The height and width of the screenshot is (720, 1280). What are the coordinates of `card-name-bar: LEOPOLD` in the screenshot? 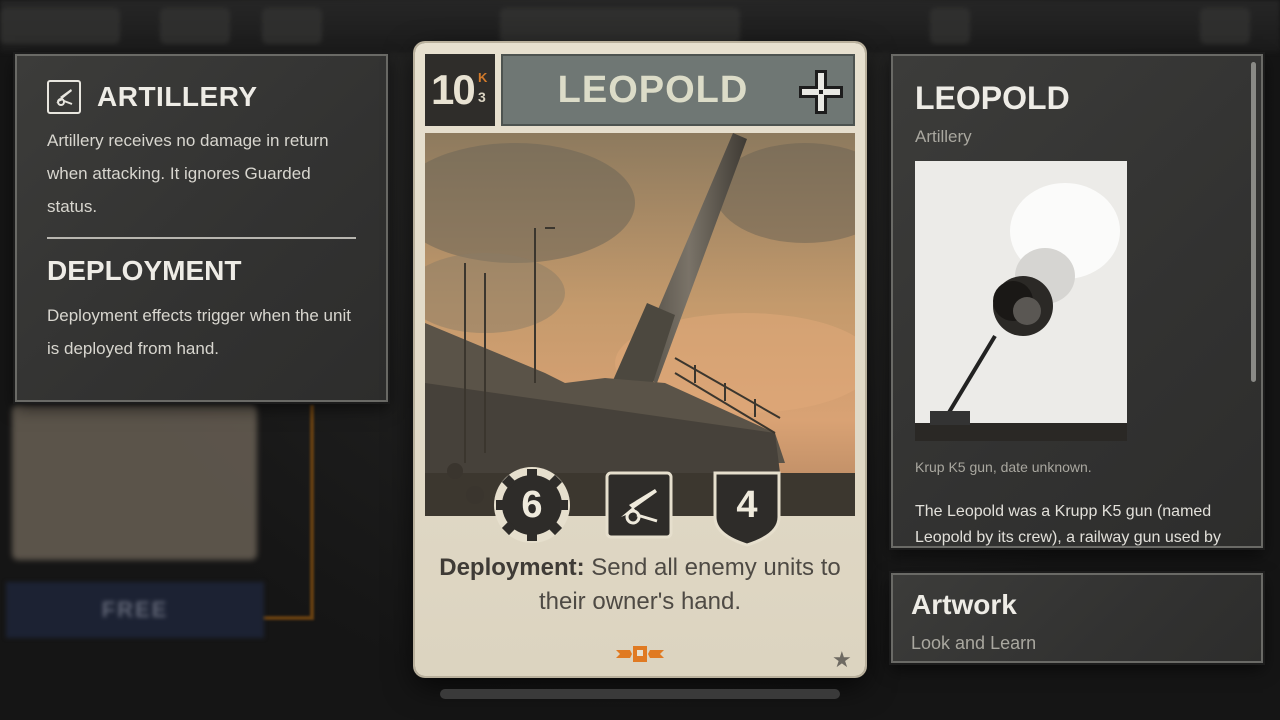 It's located at (678, 90).